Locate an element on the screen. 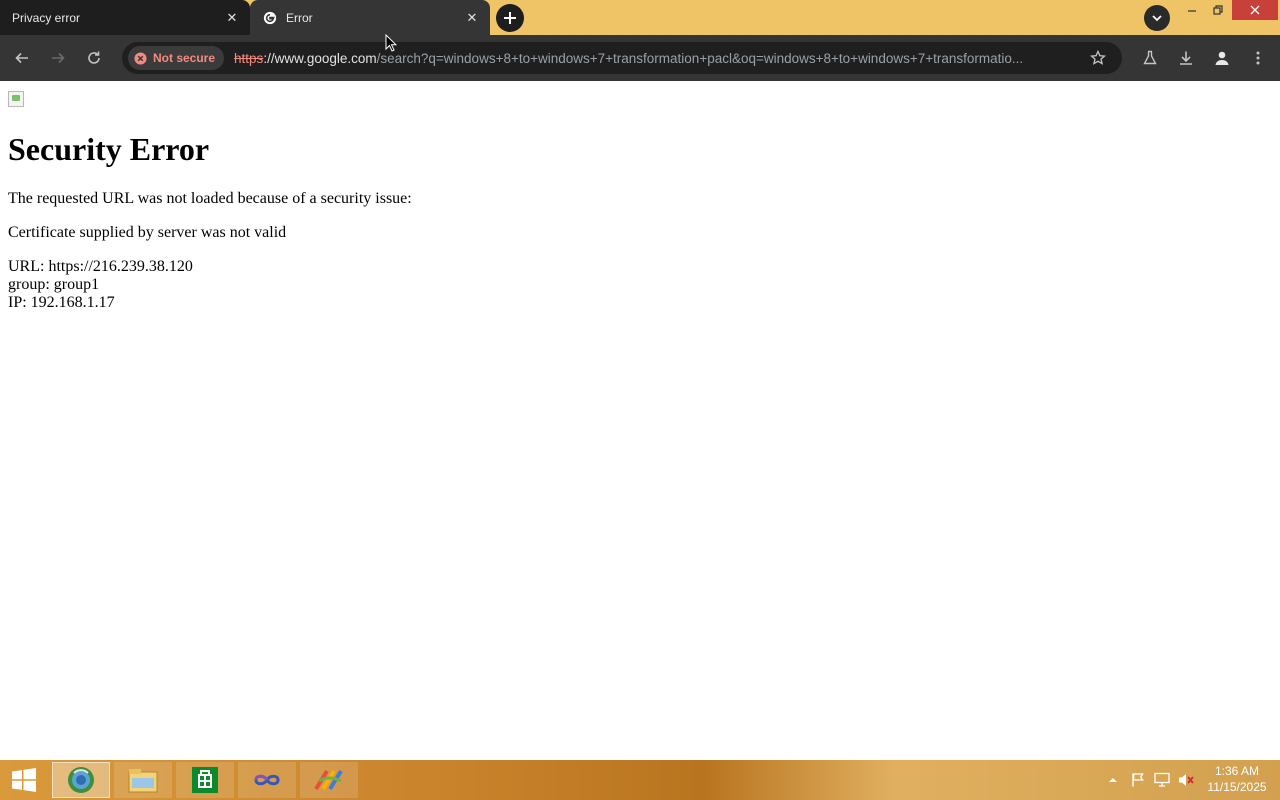 Image resolution: width=1280 pixels, height=800 pixels. reload-button is located at coordinates (94, 58).